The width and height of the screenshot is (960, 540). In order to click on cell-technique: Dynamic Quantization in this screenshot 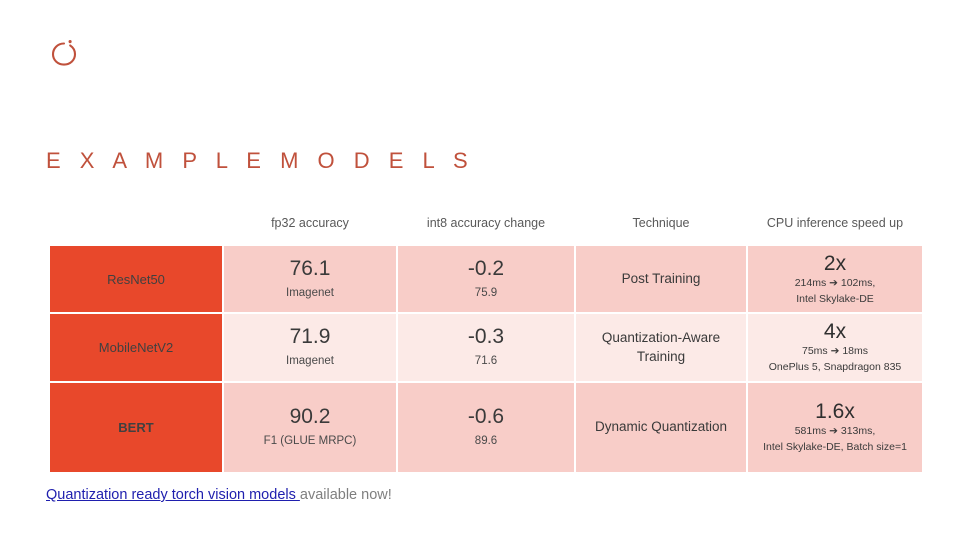, I will do `click(661, 427)`.